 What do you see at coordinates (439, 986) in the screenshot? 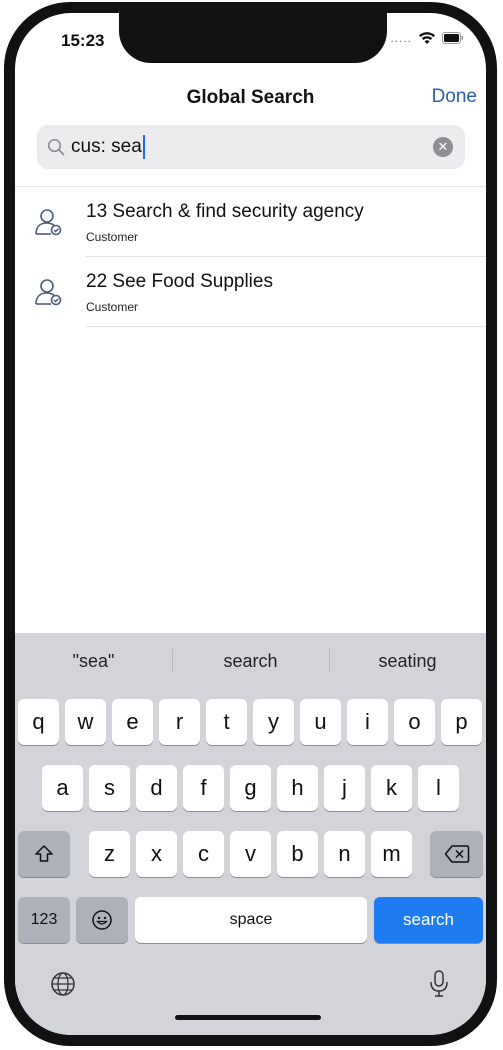
I see `microphone-icon` at bounding box center [439, 986].